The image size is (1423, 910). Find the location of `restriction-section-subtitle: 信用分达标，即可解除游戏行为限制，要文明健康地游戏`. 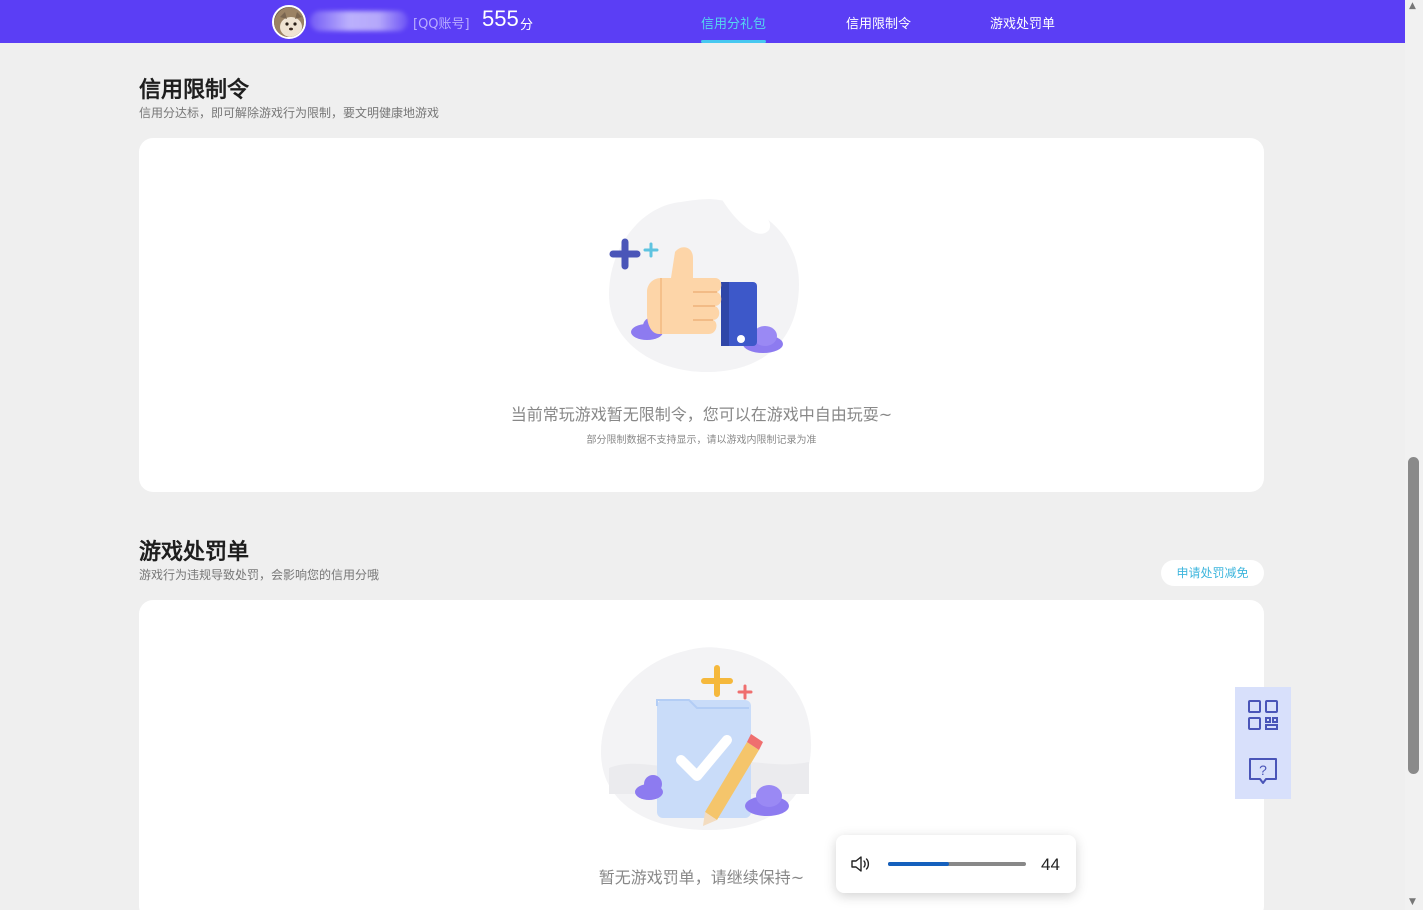

restriction-section-subtitle: 信用分达标，即可解除游戏行为限制，要文明健康地游戏 is located at coordinates (289, 113).